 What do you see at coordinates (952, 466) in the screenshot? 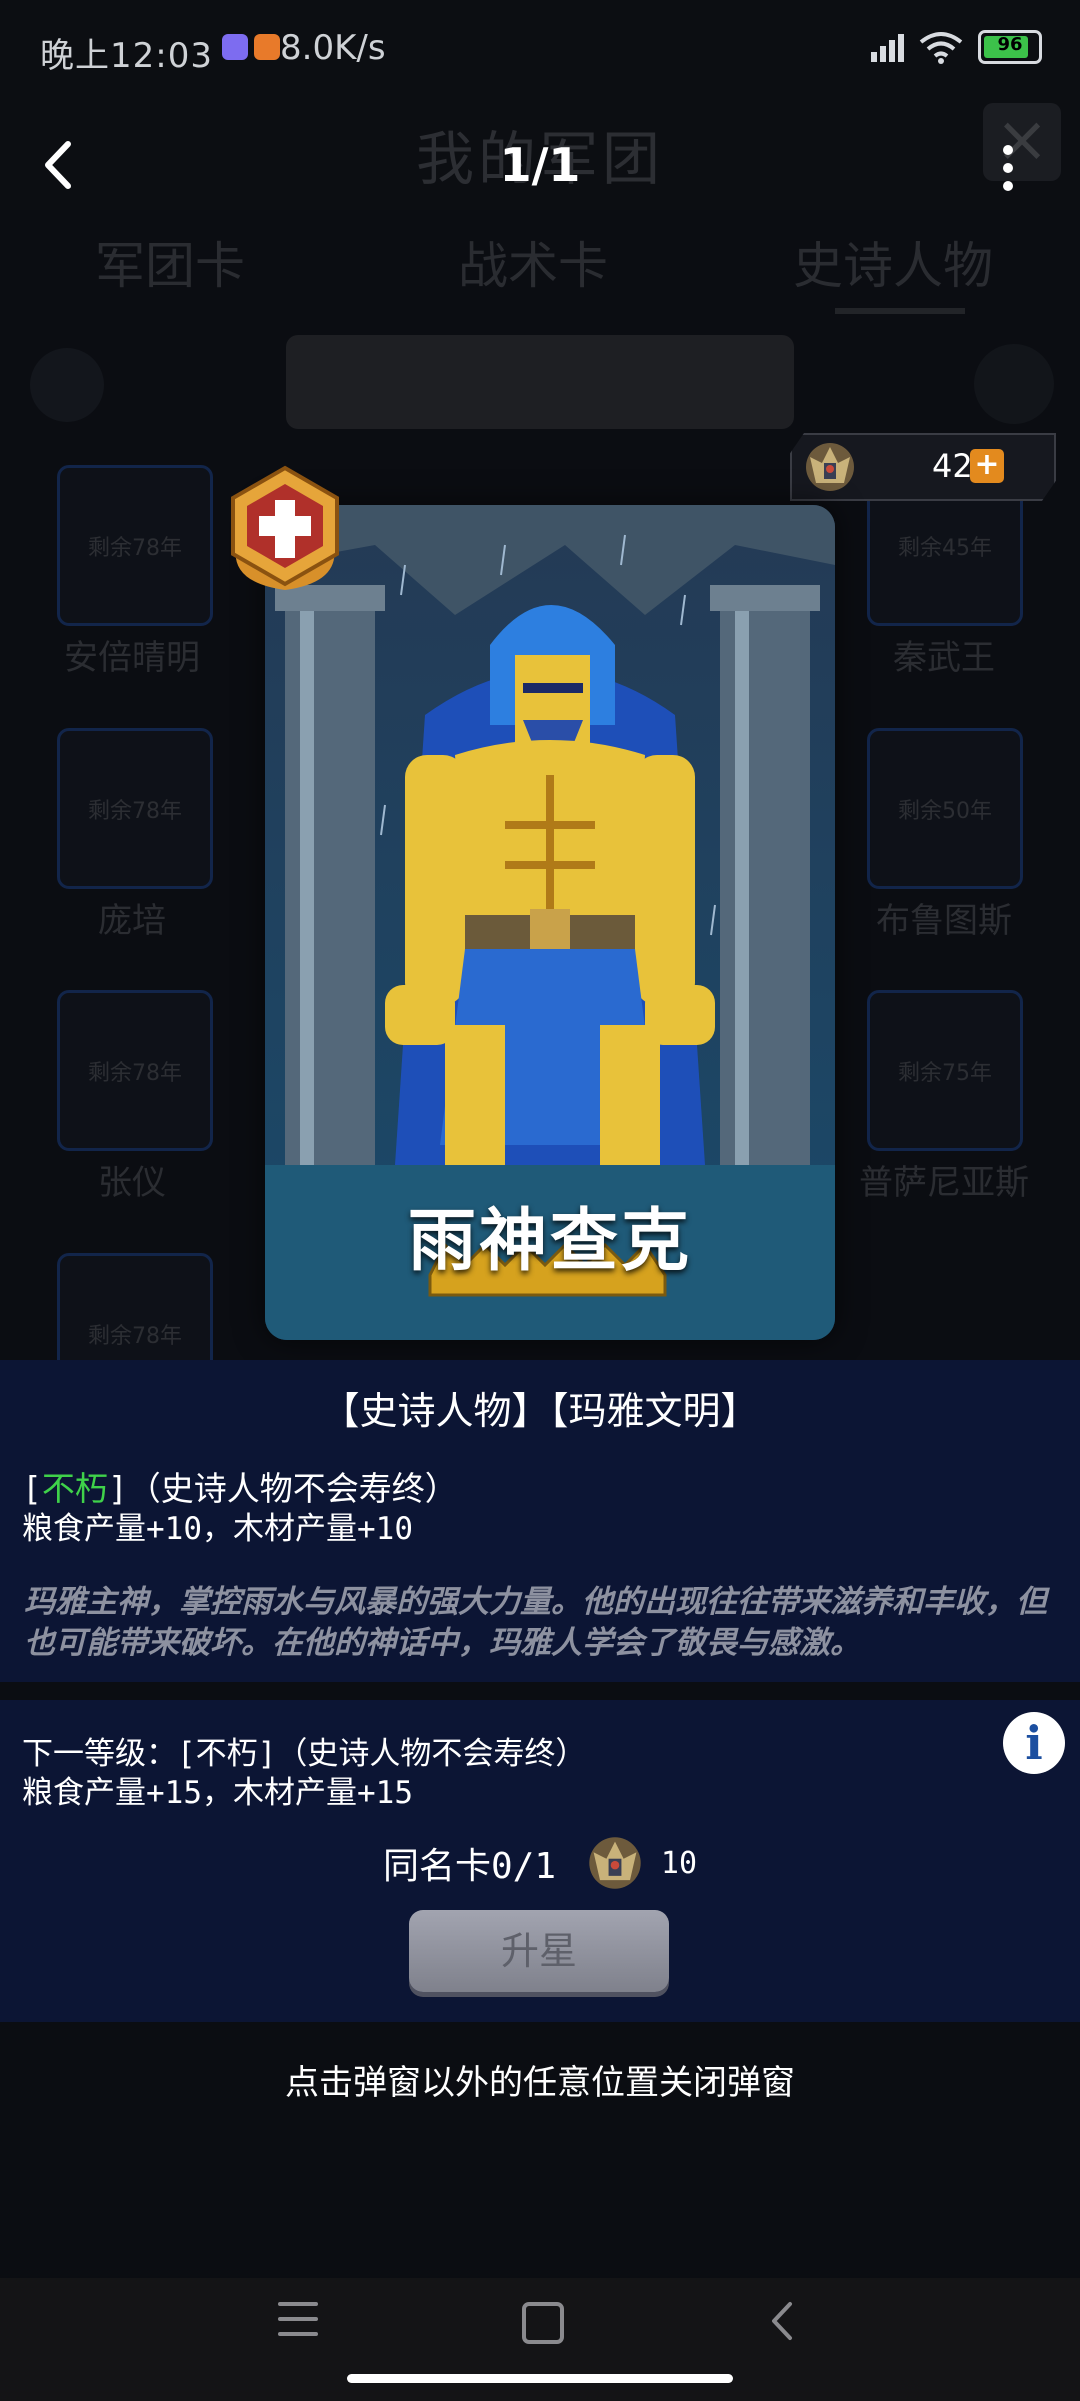
I see `resource-count: 42` at bounding box center [952, 466].